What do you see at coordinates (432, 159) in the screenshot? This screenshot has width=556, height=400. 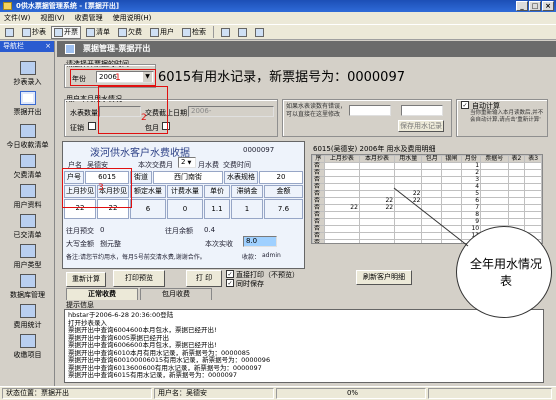 I see `year-detail-header-cell: 包月` at bounding box center [432, 159].